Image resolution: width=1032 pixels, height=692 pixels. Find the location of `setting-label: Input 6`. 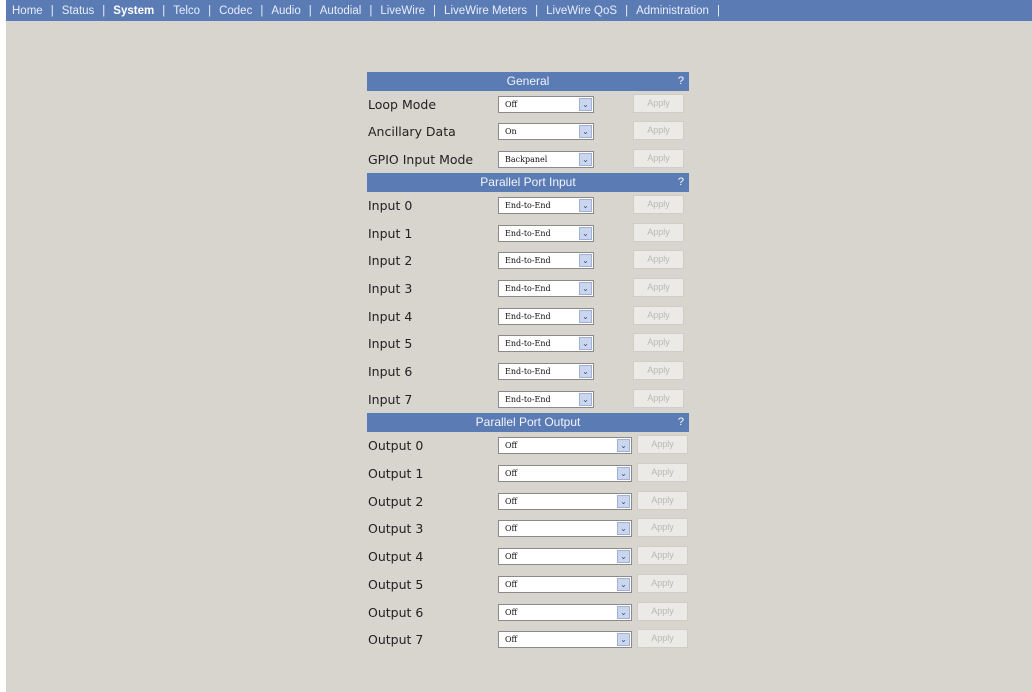

setting-label: Input 6 is located at coordinates (390, 372).